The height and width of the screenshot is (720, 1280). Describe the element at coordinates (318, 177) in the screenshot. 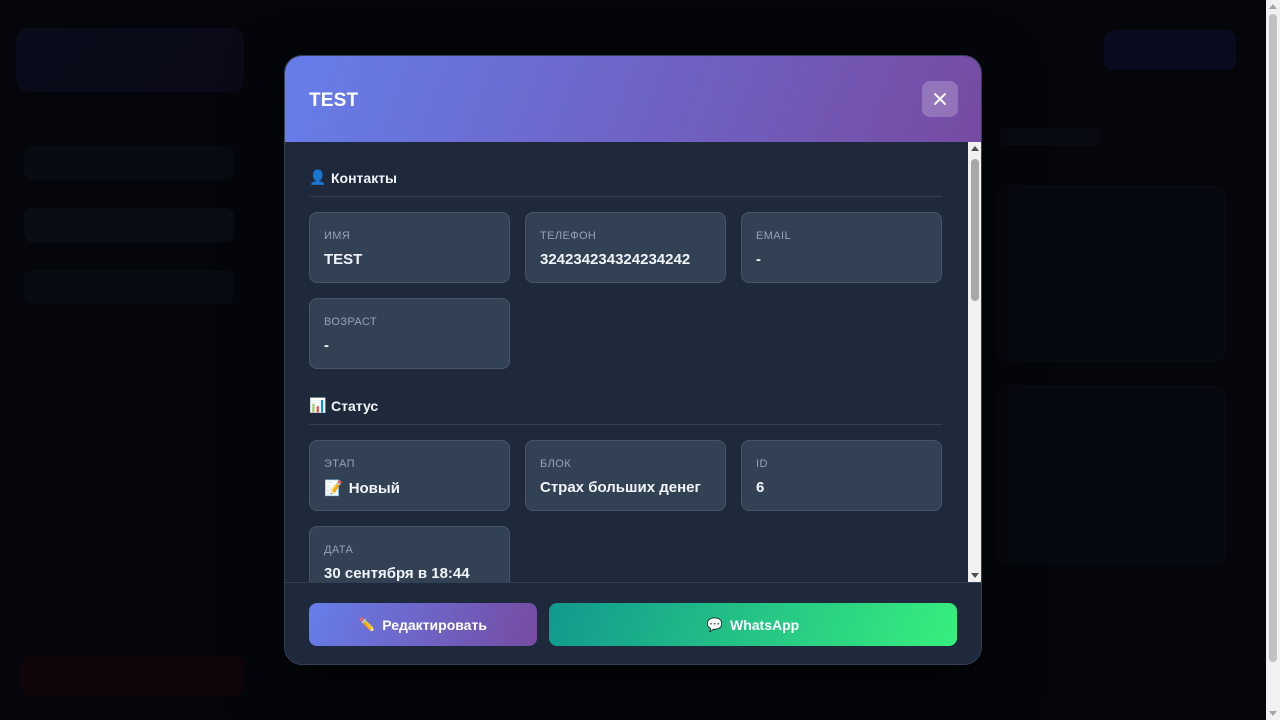

I see `user-icon: 👤` at that location.